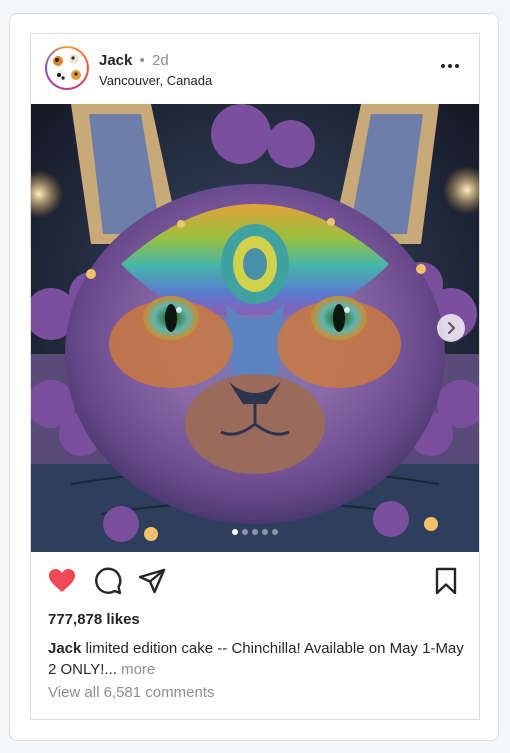  Describe the element at coordinates (160, 60) in the screenshot. I see `post-time: 2d` at that location.